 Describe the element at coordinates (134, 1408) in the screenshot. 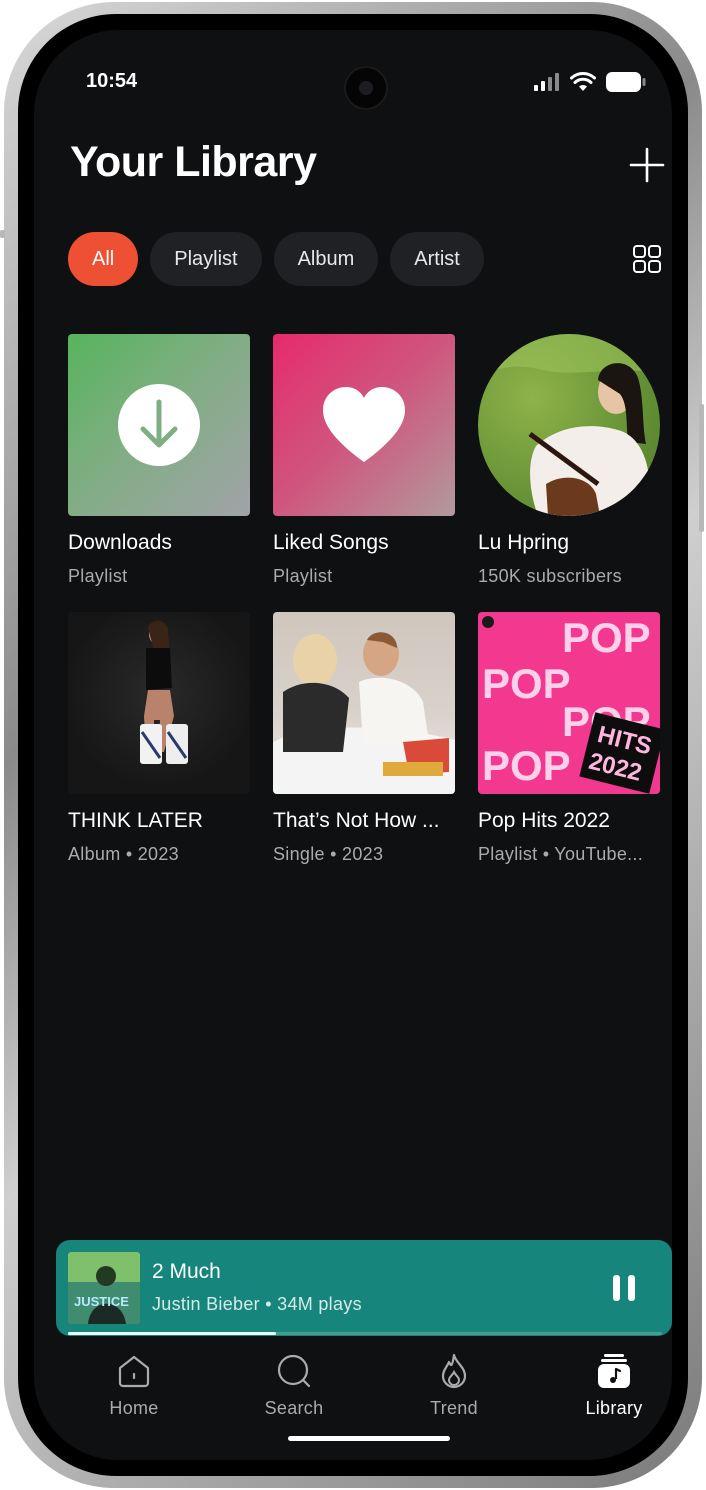

I see `nav-label: Home` at that location.